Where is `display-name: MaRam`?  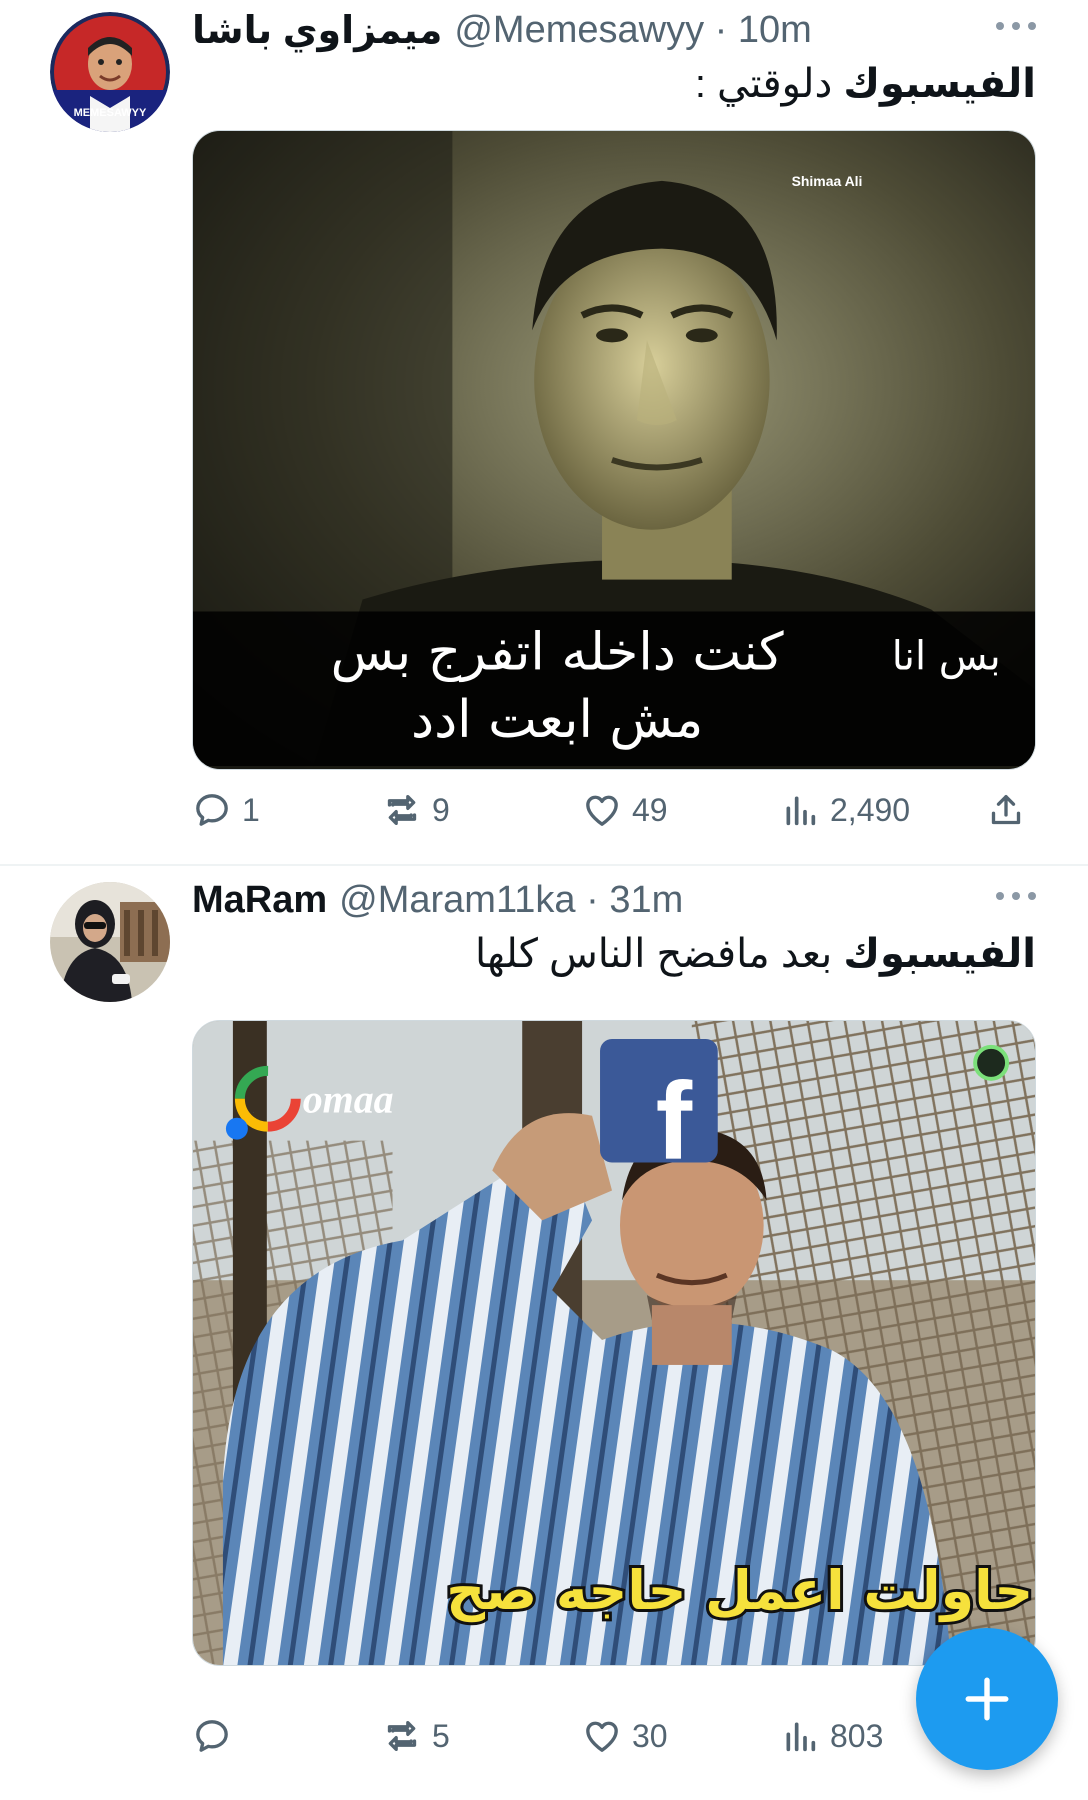 display-name: MaRam is located at coordinates (259, 900).